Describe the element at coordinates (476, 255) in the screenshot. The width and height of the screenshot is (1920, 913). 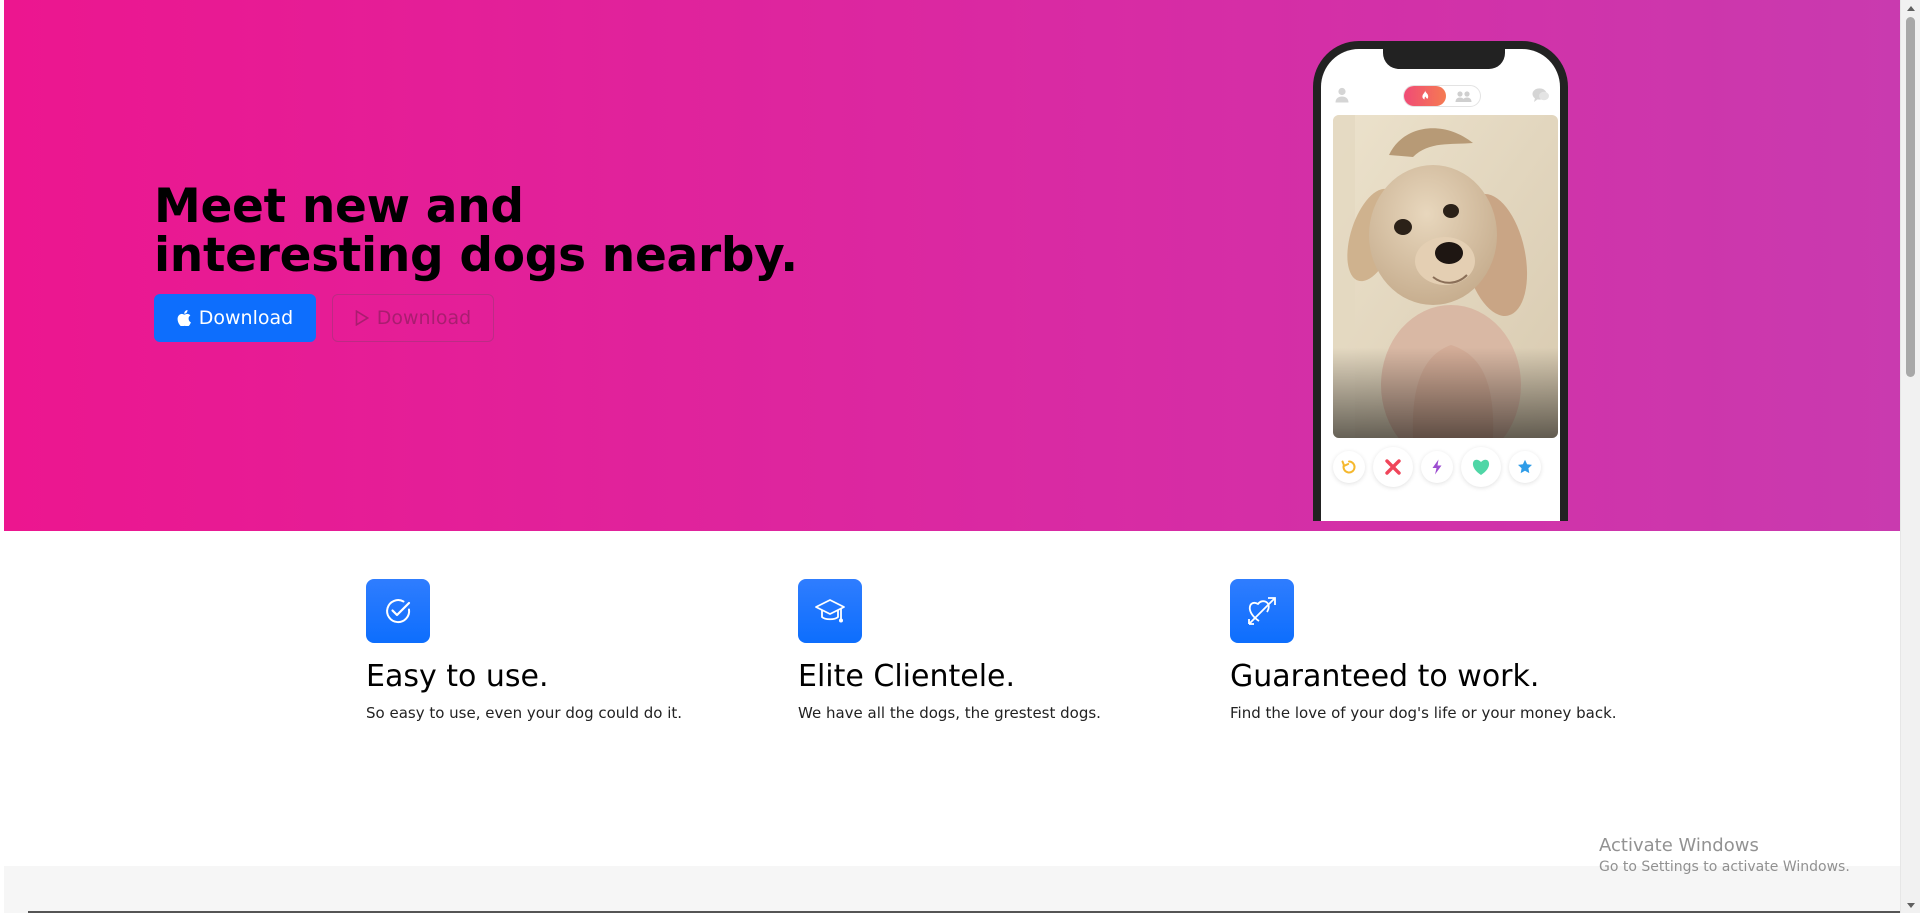
I see `hero-headline-line-2: interesting dogs nearby.` at that location.